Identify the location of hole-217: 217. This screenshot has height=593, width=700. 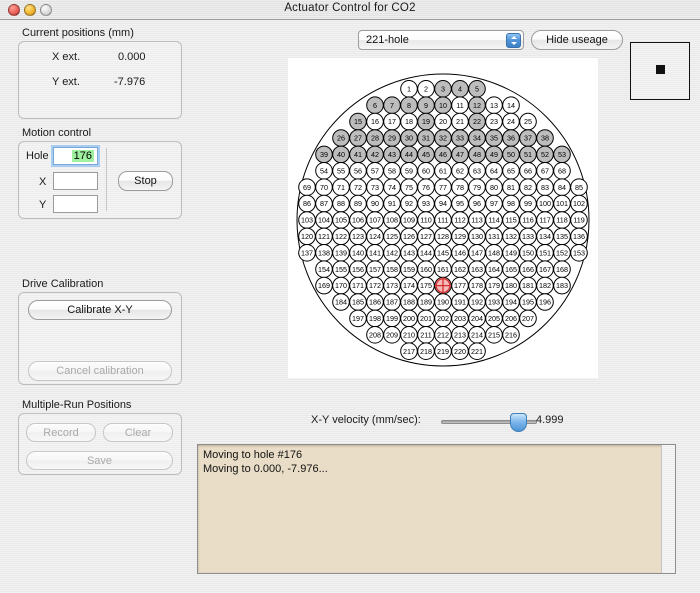
(409, 351).